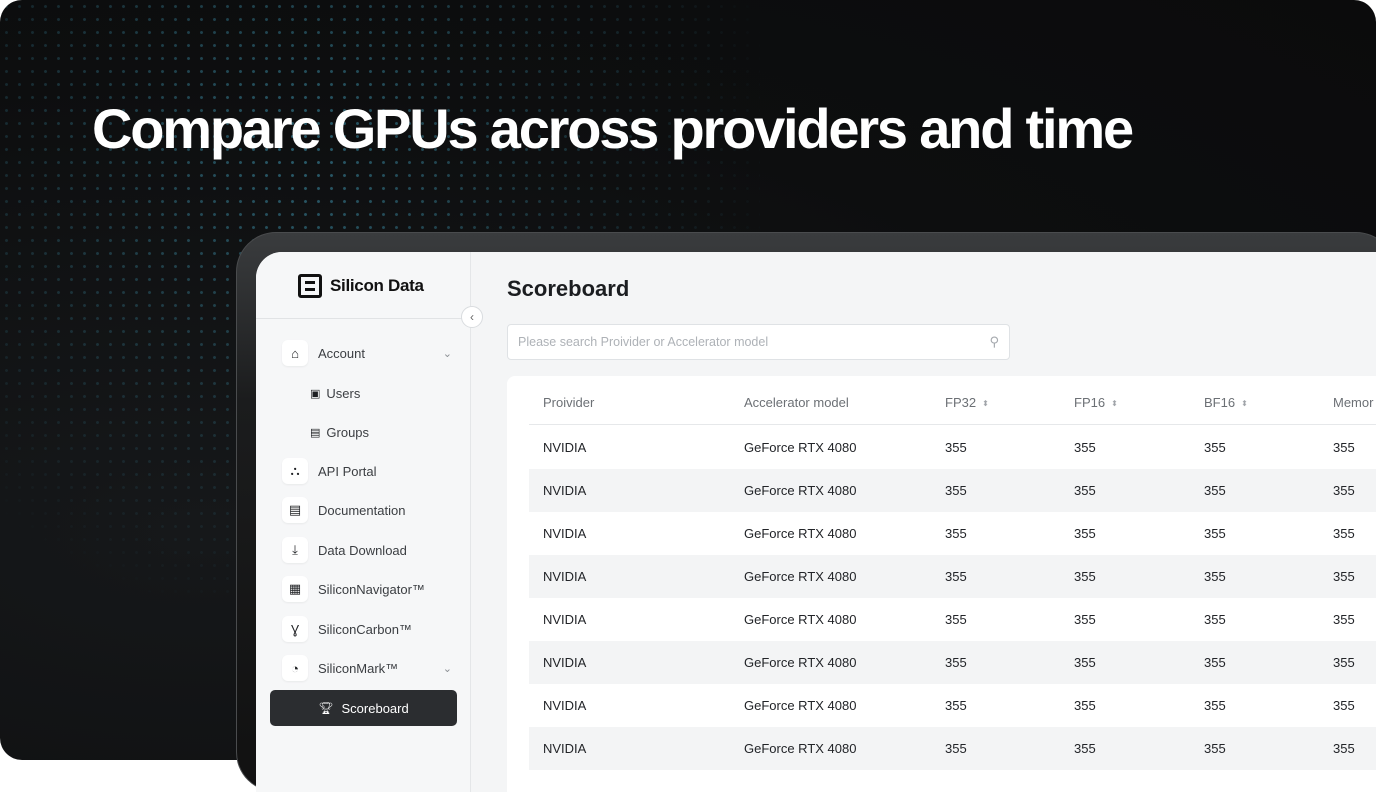 The height and width of the screenshot is (792, 1376). What do you see at coordinates (339, 432) in the screenshot?
I see `sidebar-item-groups: ▤ Groups` at bounding box center [339, 432].